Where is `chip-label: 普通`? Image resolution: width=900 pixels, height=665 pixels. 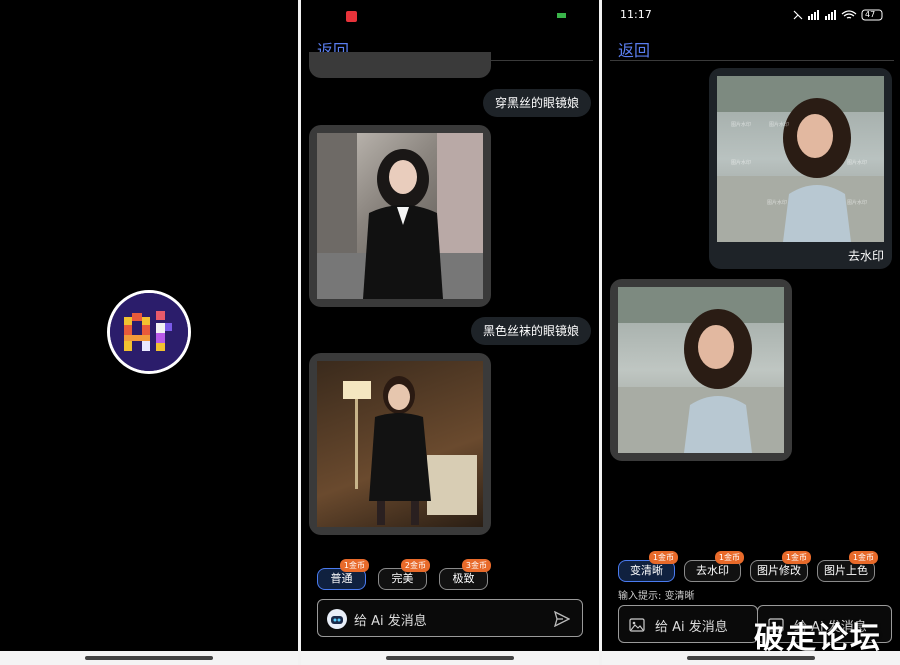 chip-label: 普通 is located at coordinates (341, 578).